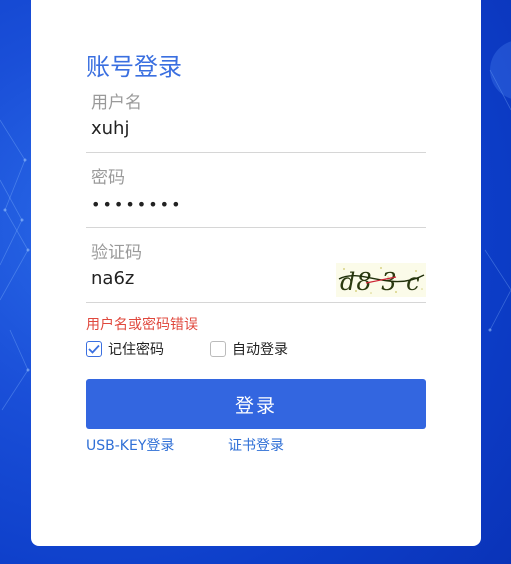 The image size is (511, 564). What do you see at coordinates (256, 227) in the screenshot?
I see `password-underline` at bounding box center [256, 227].